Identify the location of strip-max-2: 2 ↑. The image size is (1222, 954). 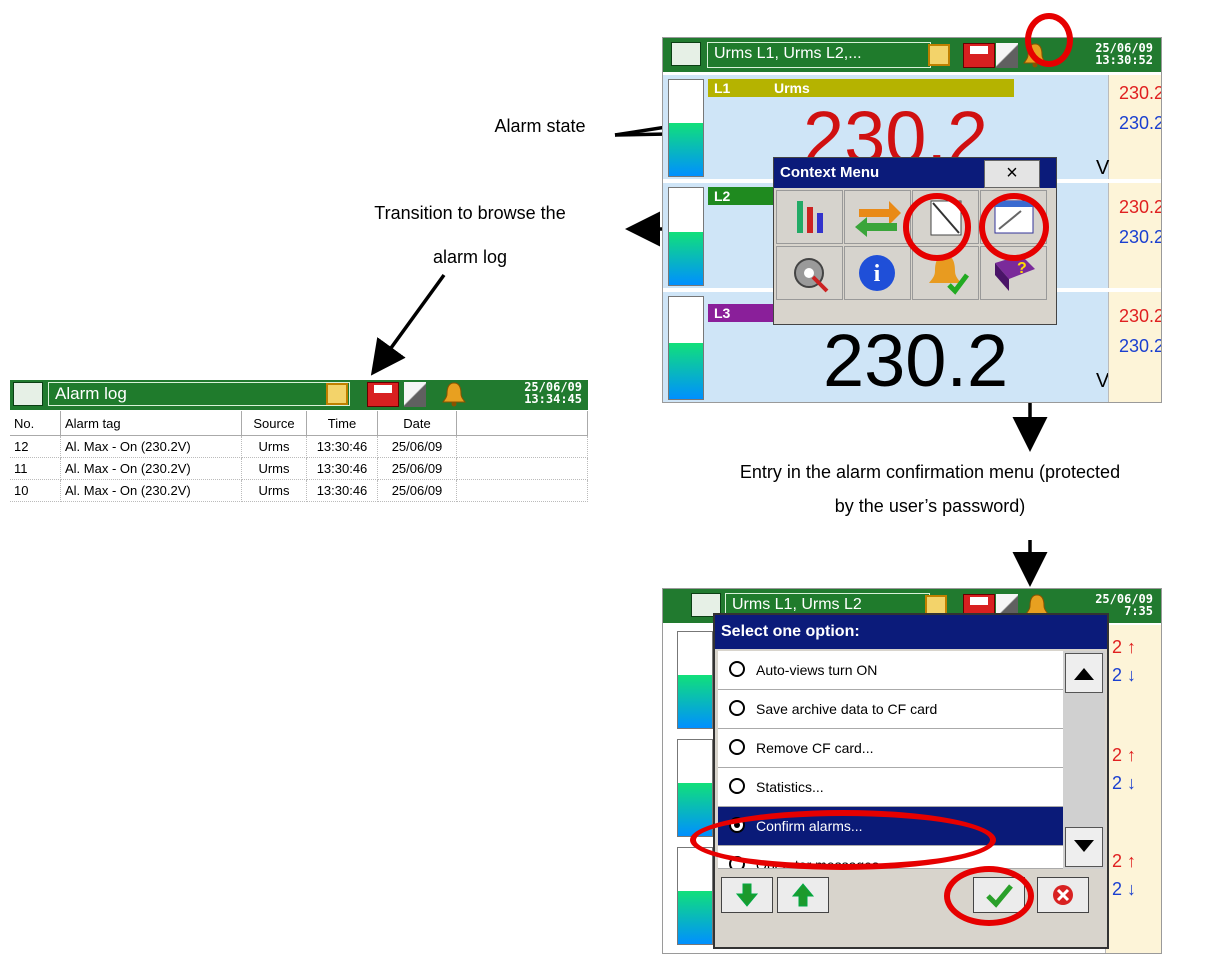
(1124, 755).